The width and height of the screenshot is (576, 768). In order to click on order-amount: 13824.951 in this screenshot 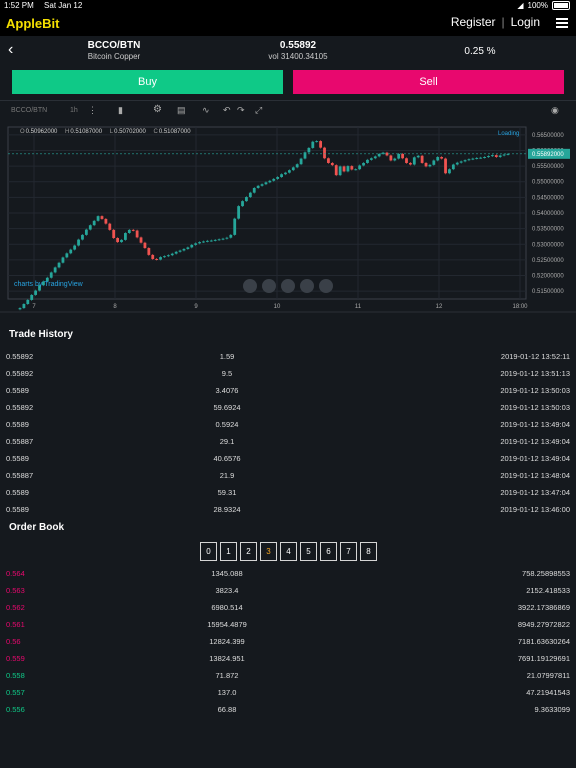, I will do `click(227, 658)`.